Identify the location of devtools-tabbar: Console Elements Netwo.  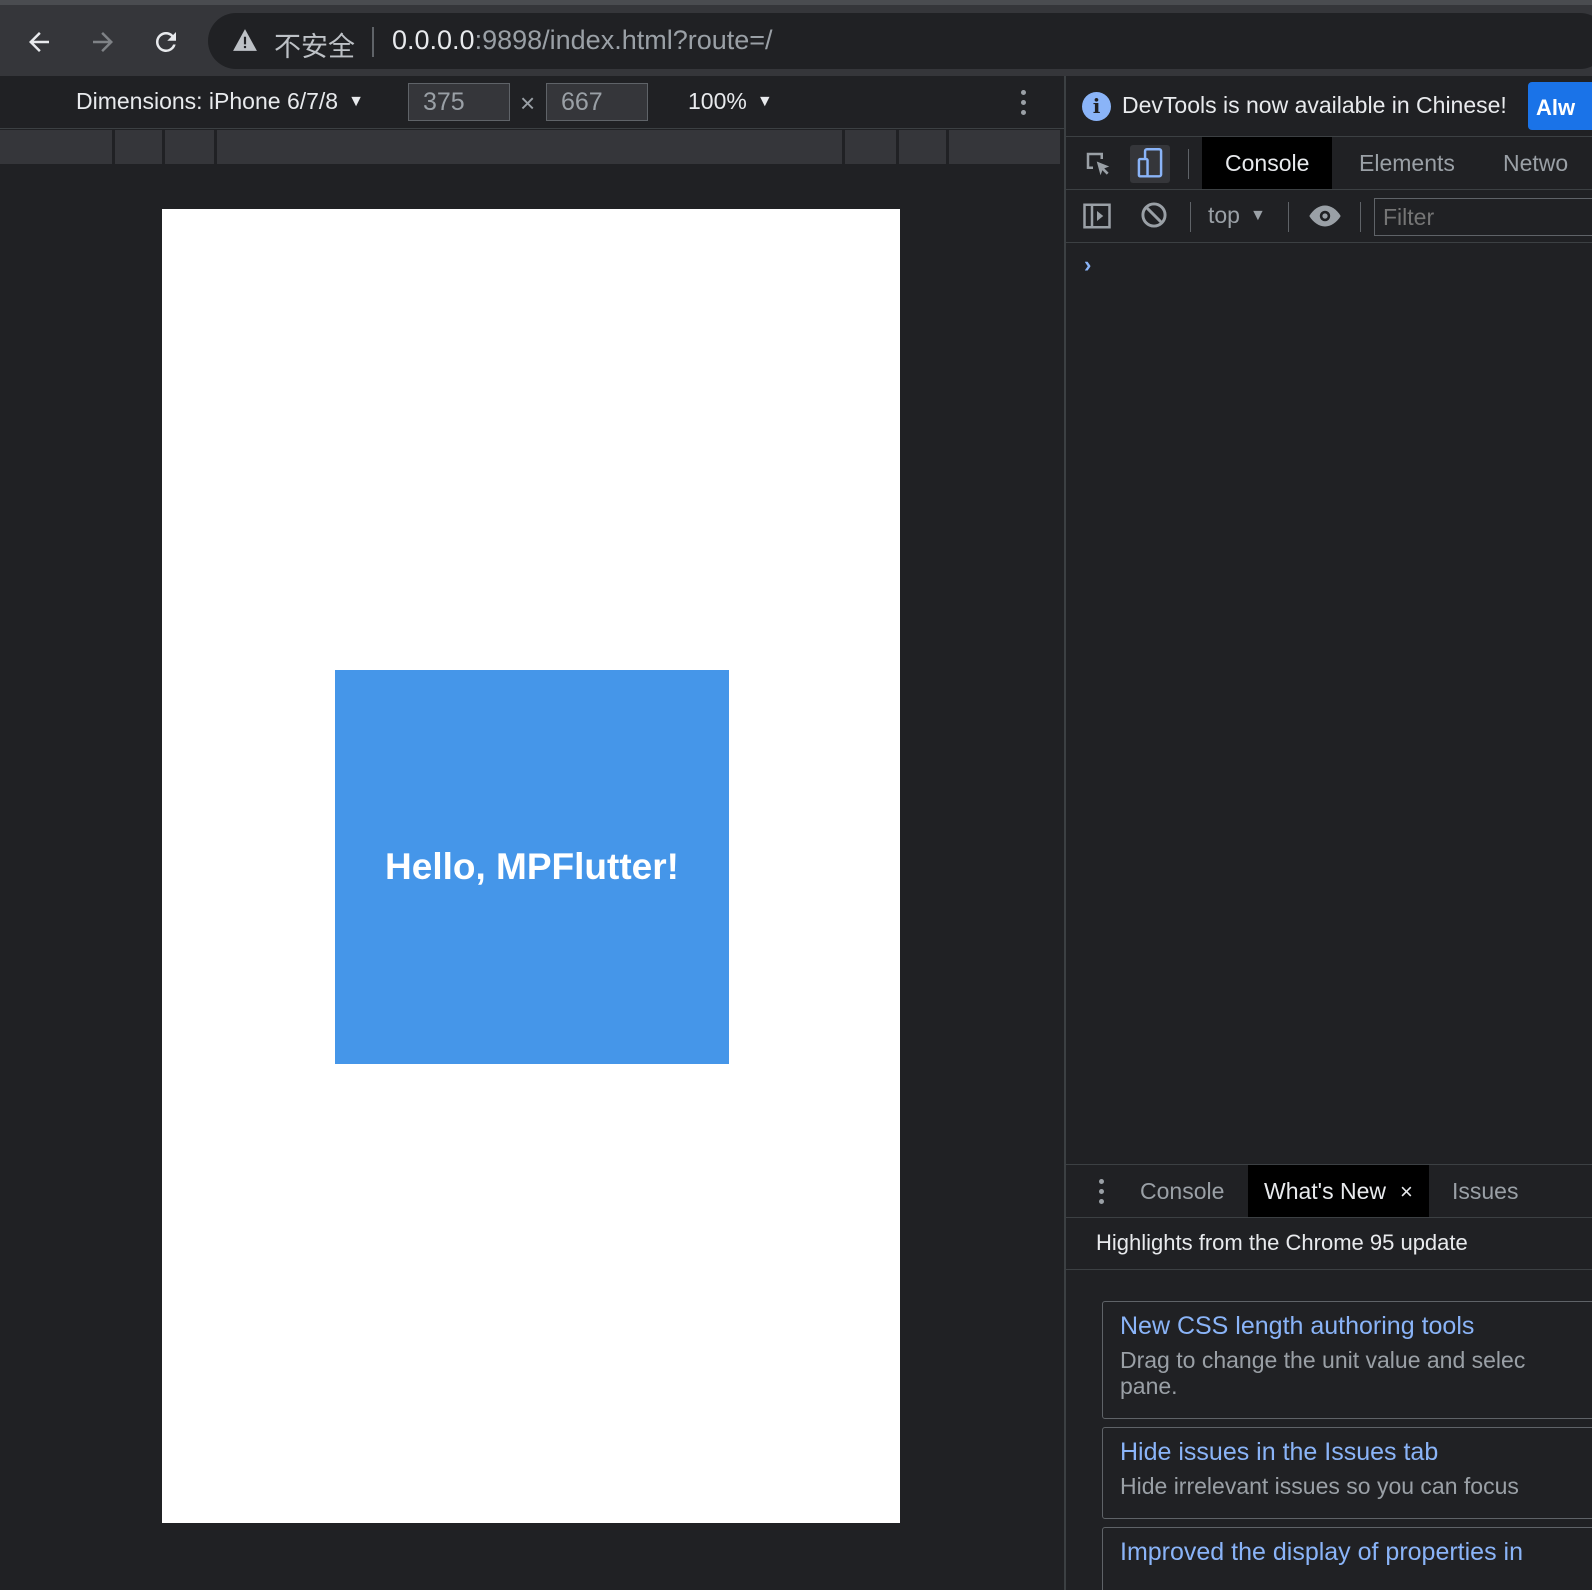
(1329, 163).